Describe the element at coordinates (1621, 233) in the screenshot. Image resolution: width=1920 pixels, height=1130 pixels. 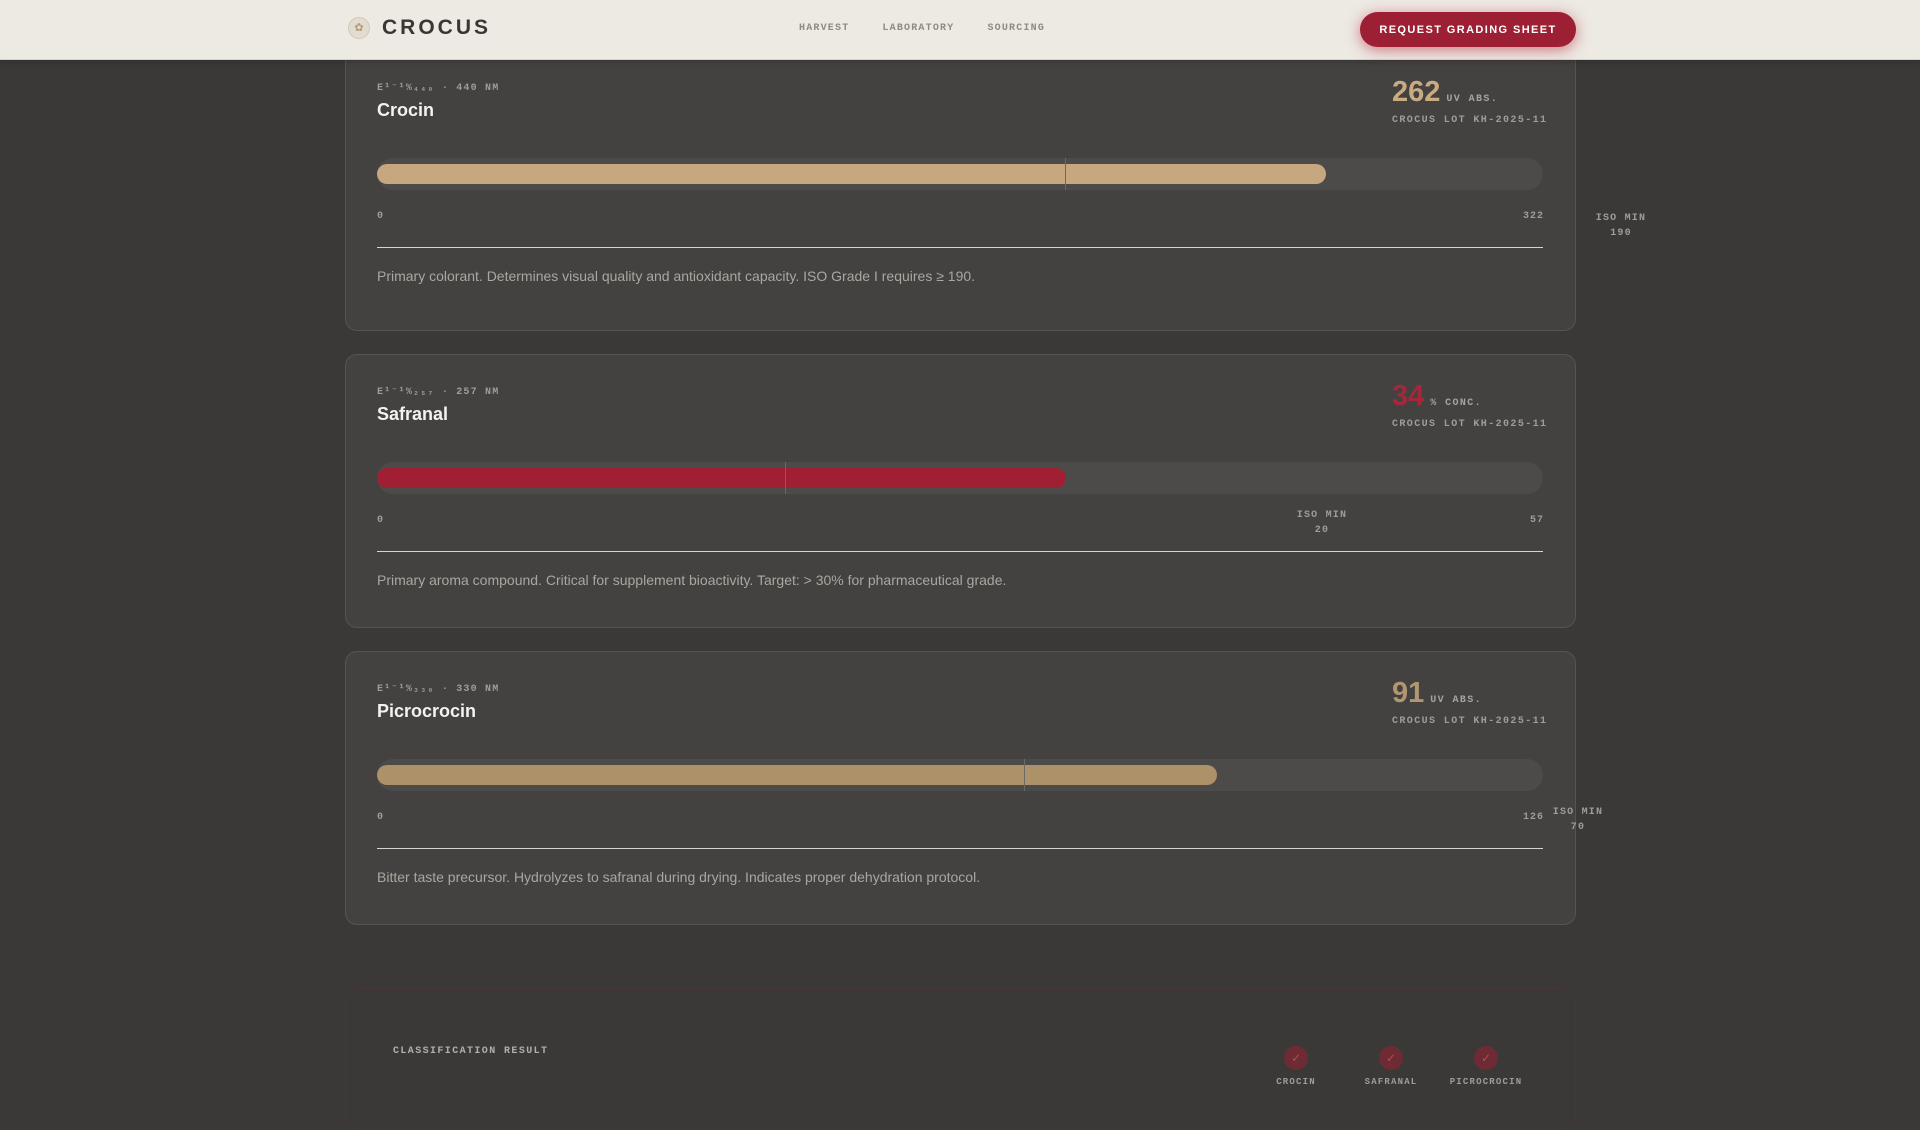
I see `iso-min-value: 190` at that location.